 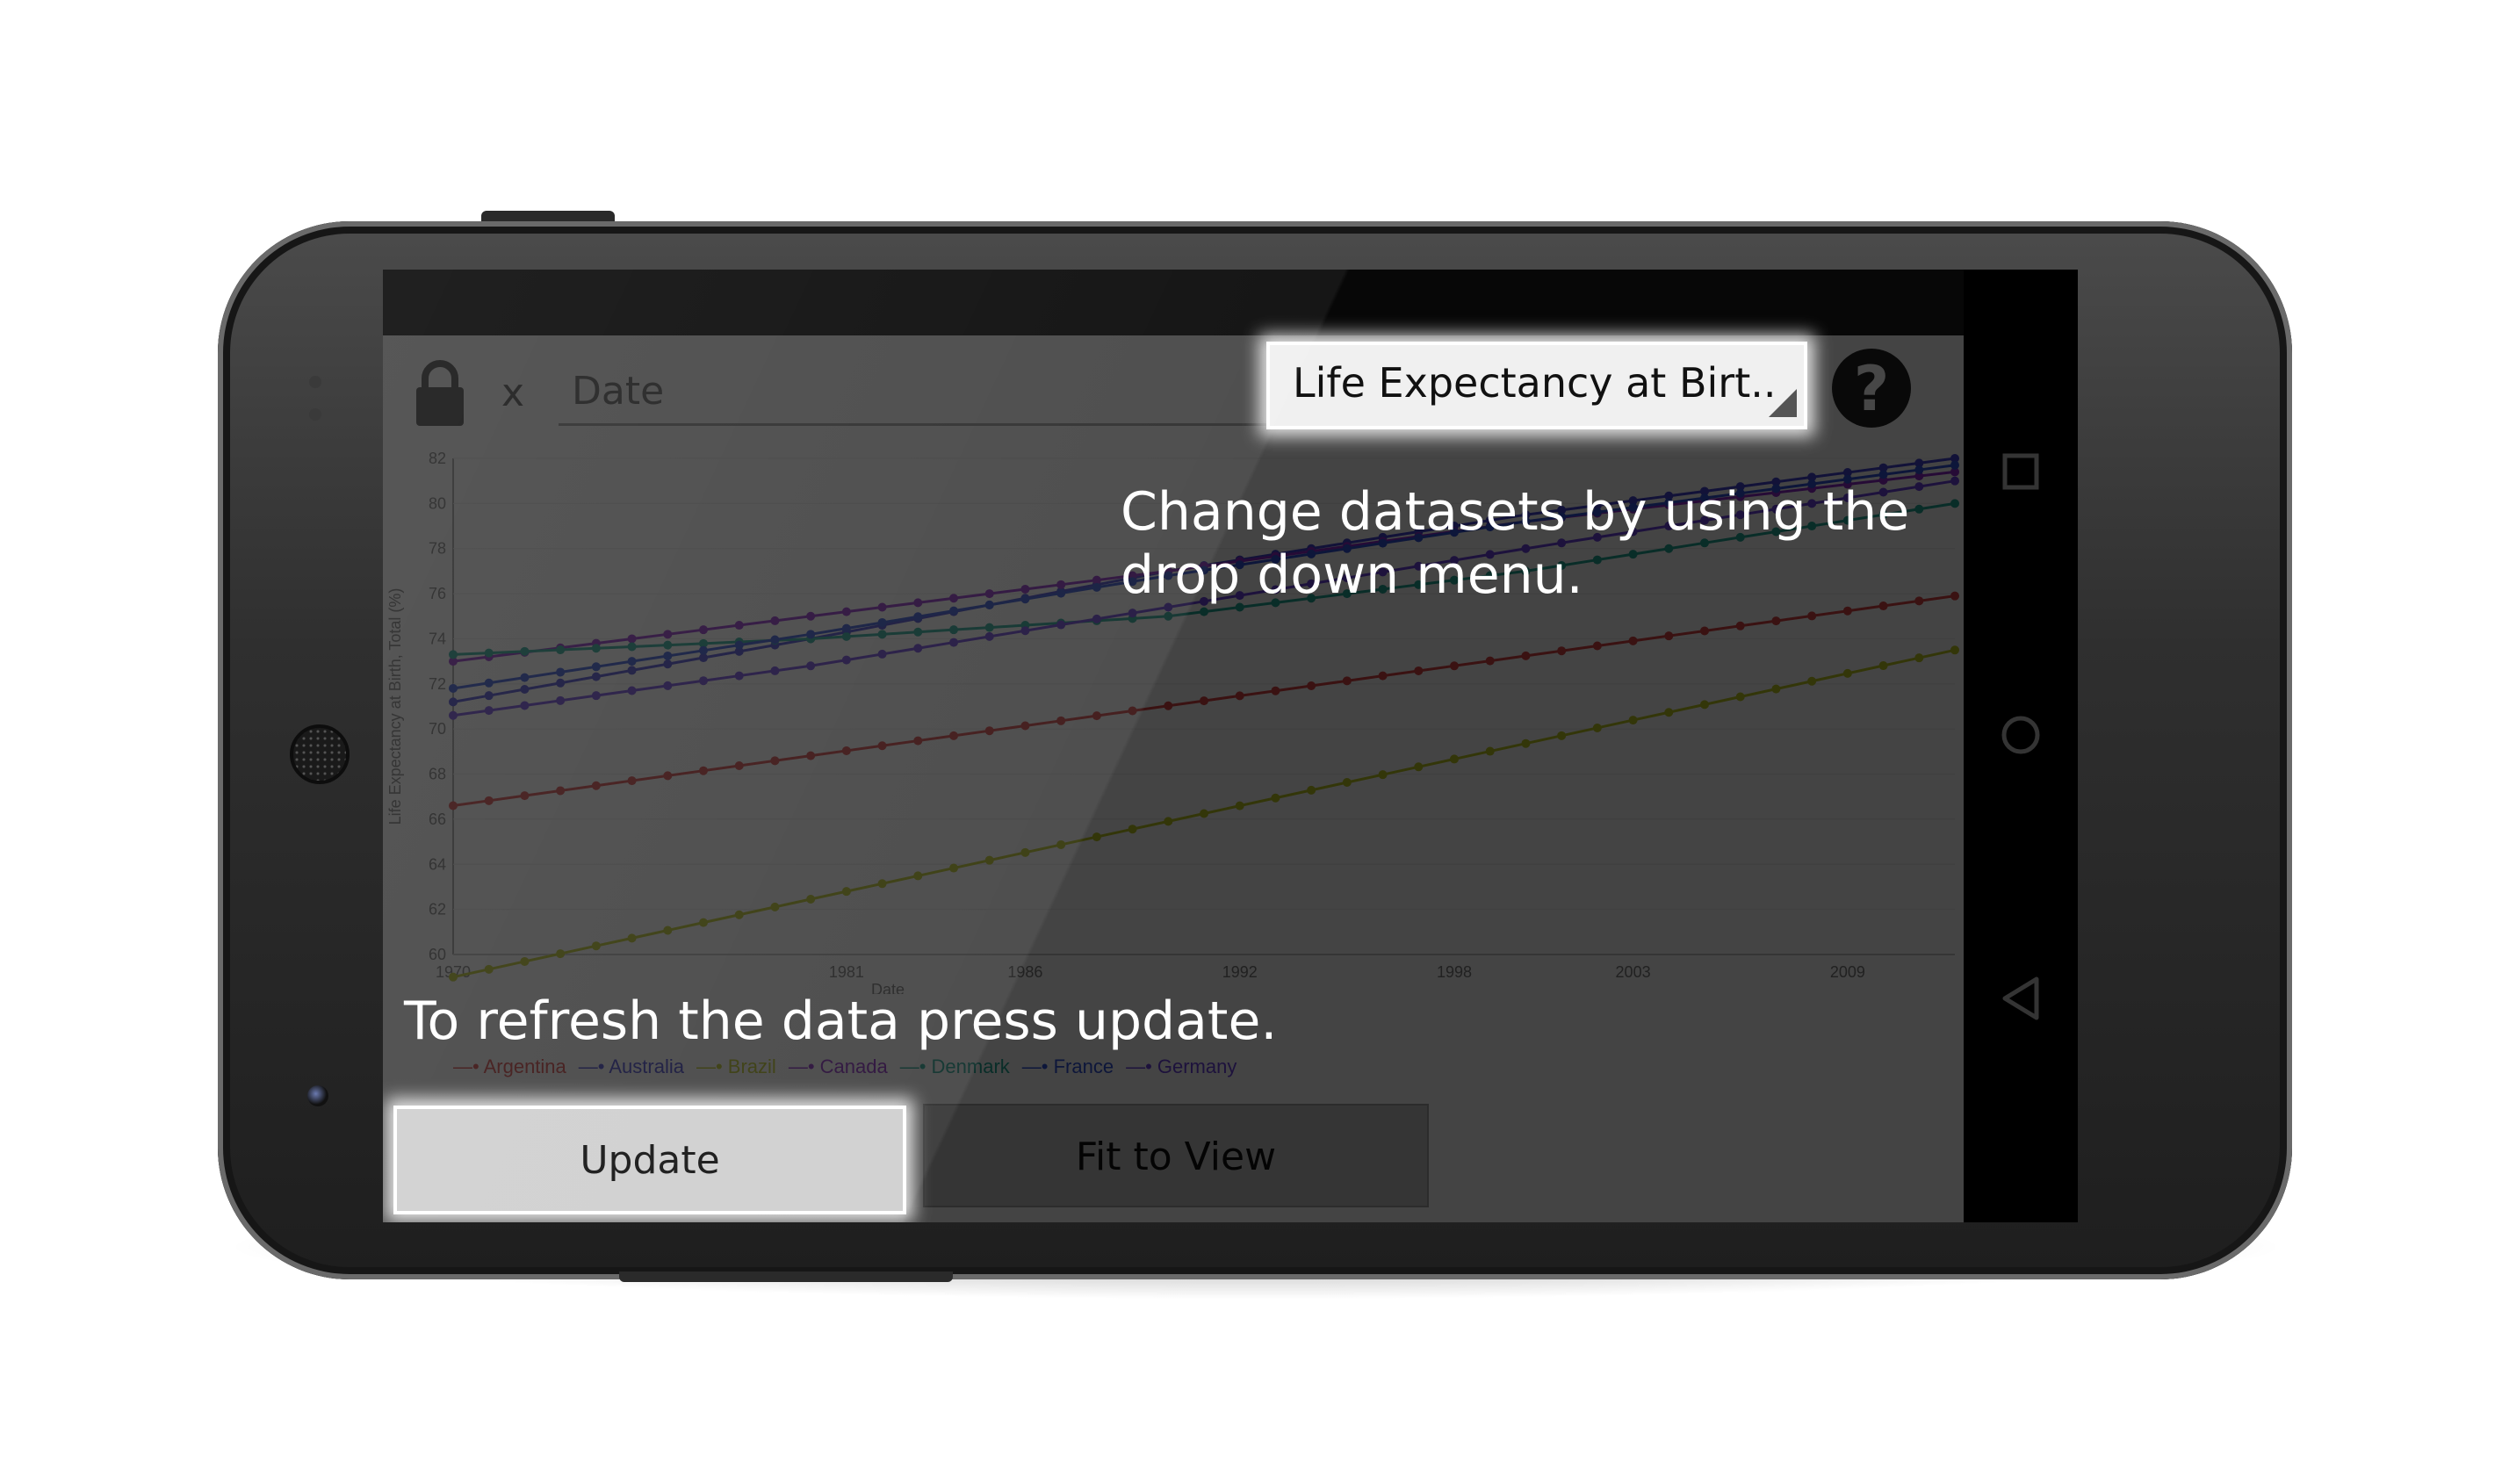 I want to click on update-button-label: Update, so click(x=650, y=1160).